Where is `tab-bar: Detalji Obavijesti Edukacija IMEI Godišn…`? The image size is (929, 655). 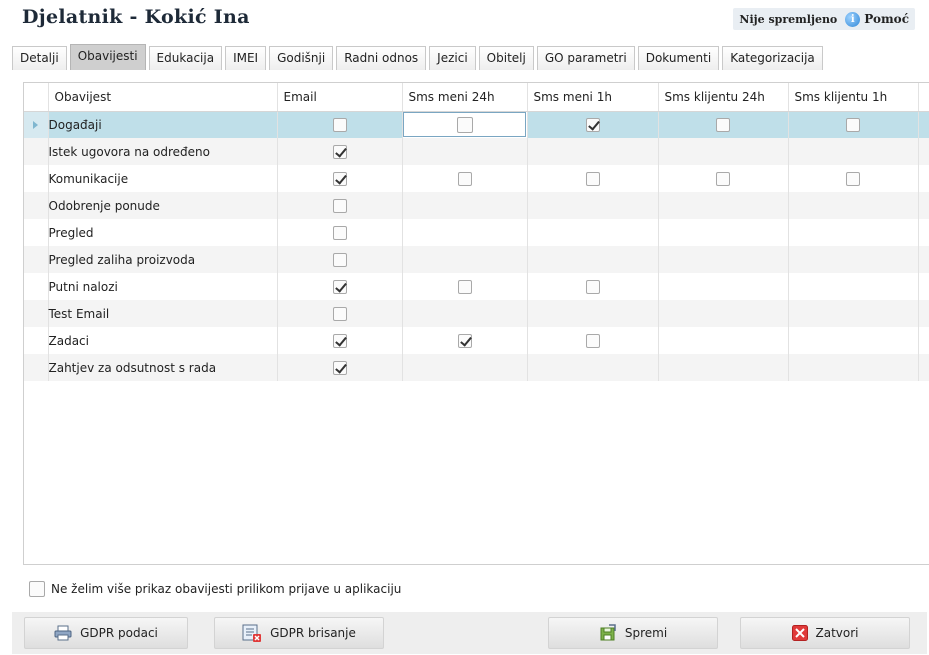
tab-bar: Detalji Obavijesti Edukacija IMEI Godišn… is located at coordinates (464, 57).